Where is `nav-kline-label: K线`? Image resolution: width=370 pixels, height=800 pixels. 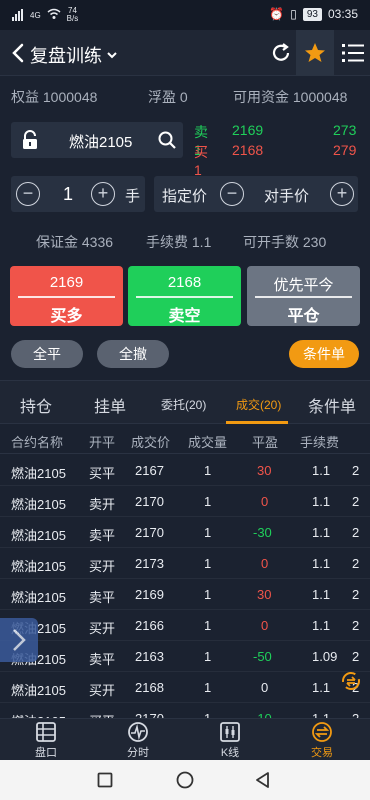 nav-kline-label: K线 is located at coordinates (230, 753).